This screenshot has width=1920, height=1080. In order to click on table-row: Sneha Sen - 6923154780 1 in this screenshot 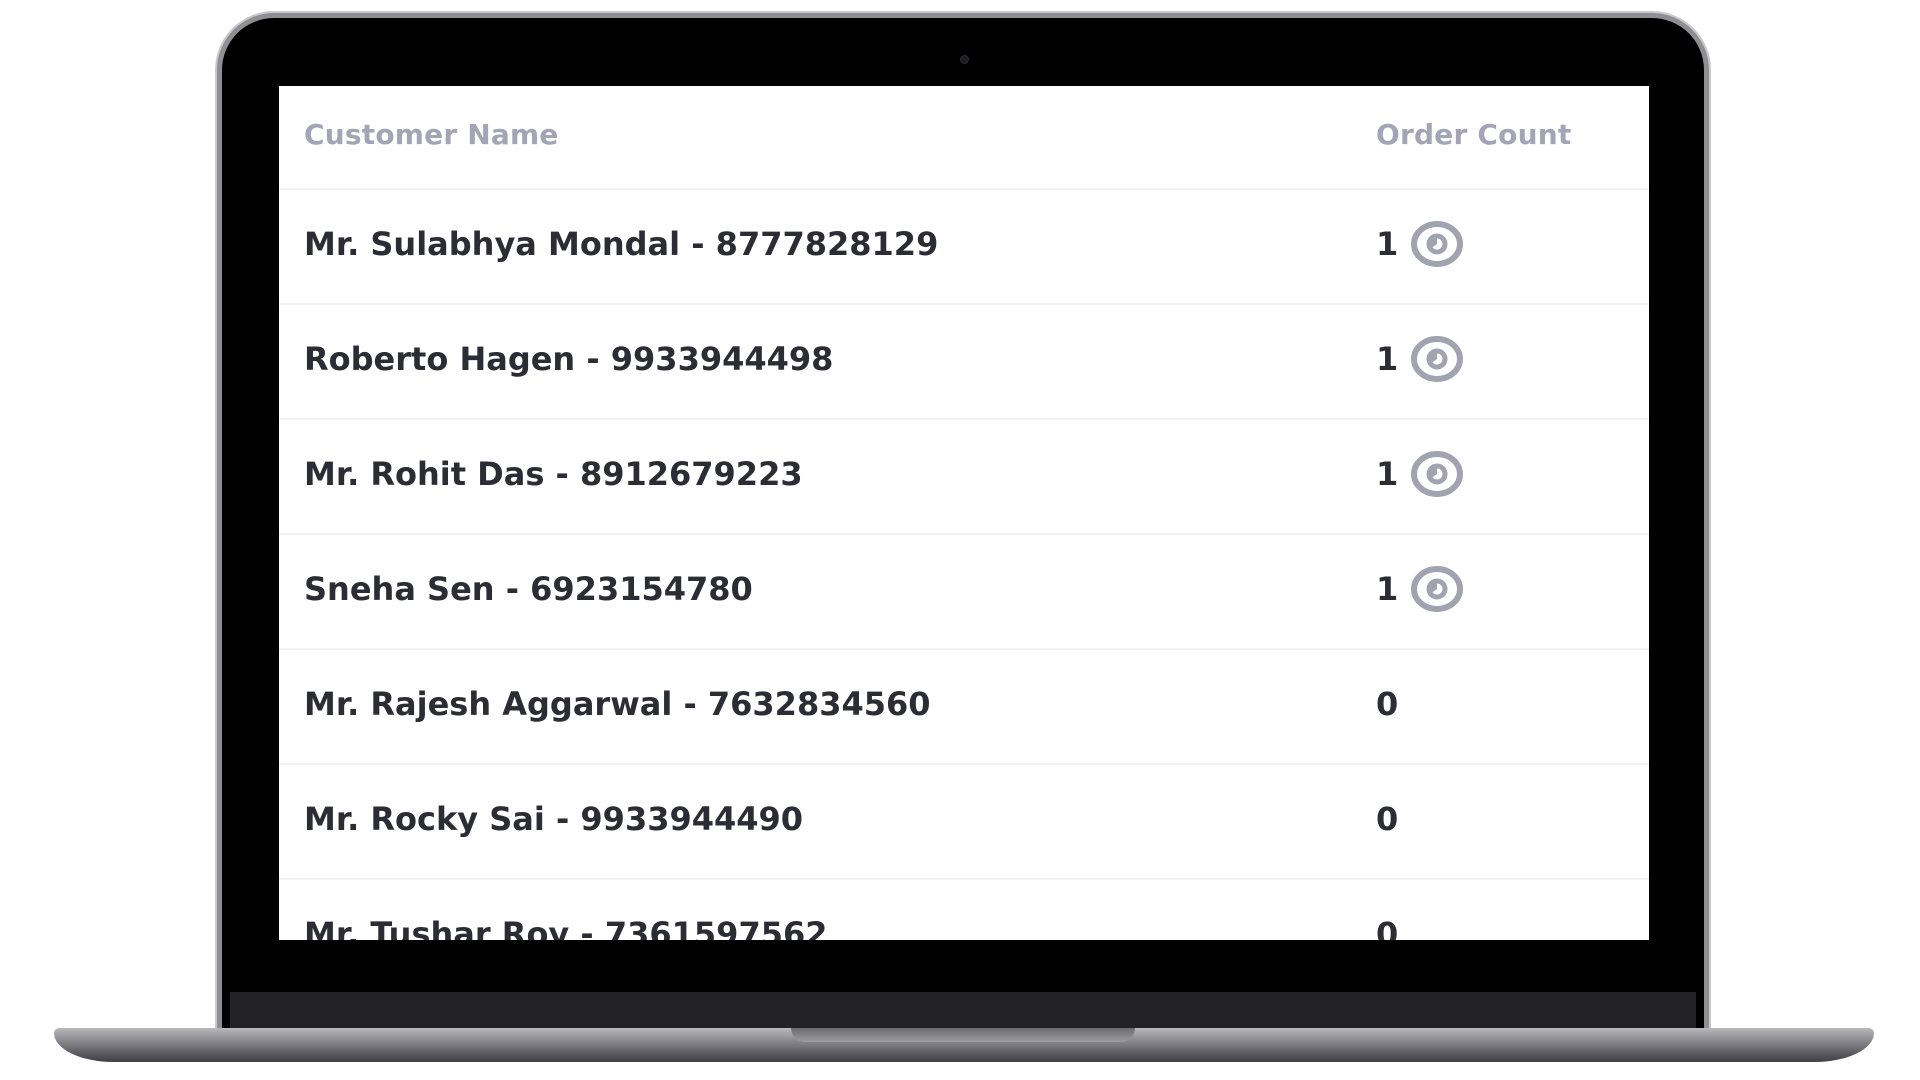, I will do `click(964, 592)`.